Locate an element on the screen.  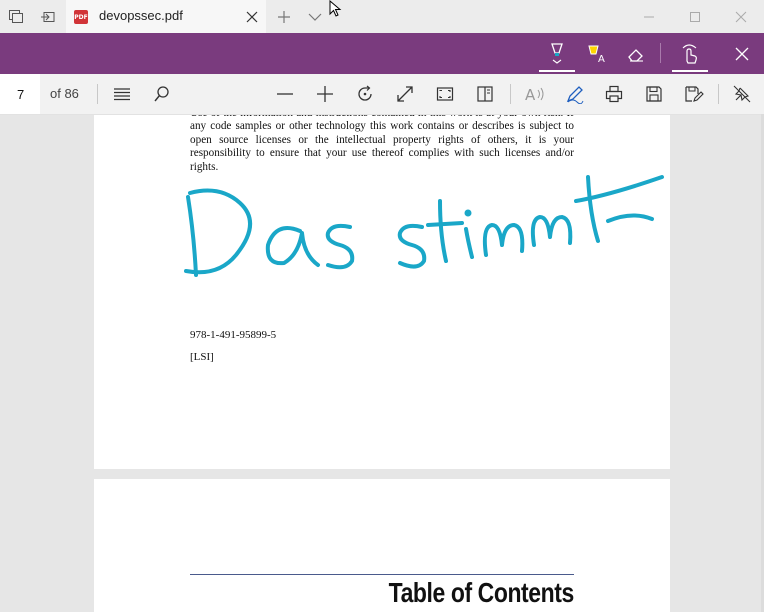
page-number-input: 7 is located at coordinates (20, 94).